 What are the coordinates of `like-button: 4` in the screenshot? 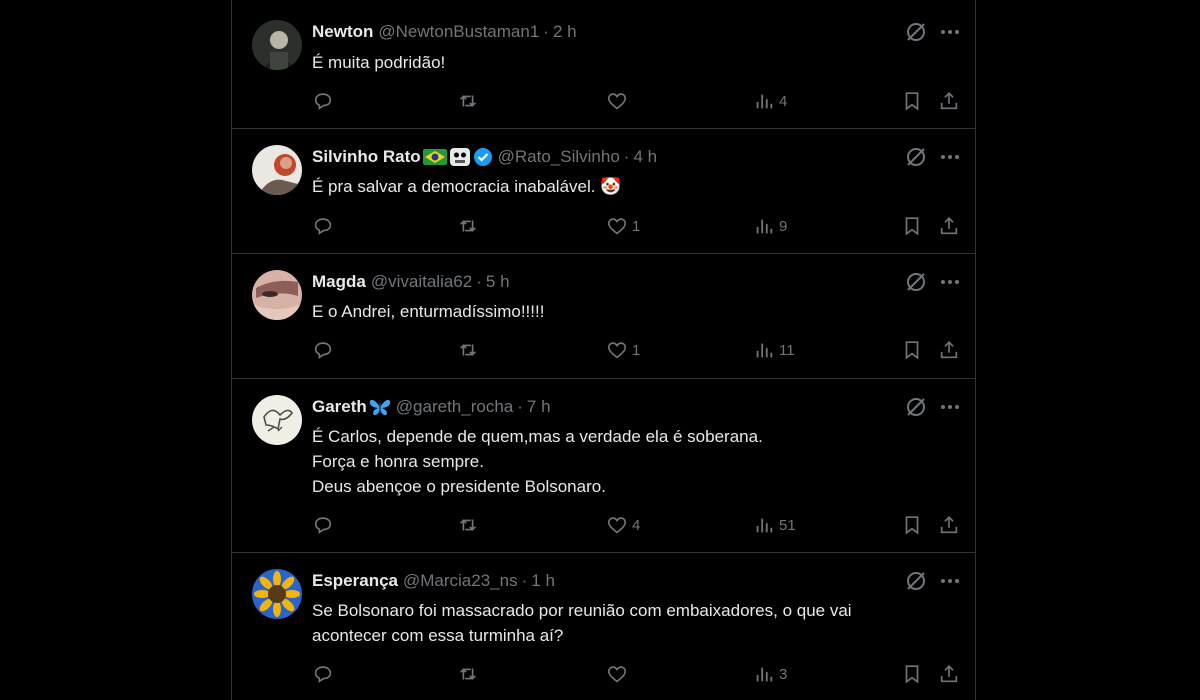 It's located at (623, 525).